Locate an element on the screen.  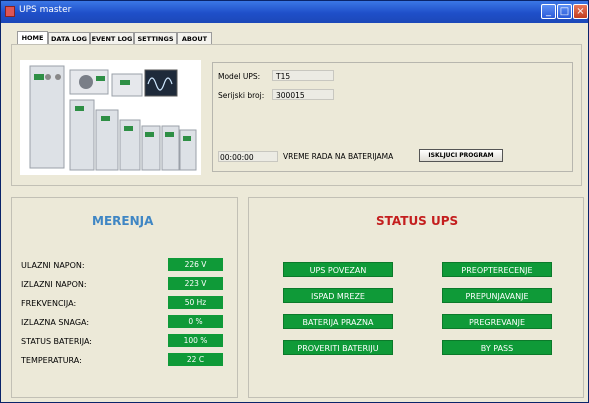
model-value-field: T15 is located at coordinates (303, 75).